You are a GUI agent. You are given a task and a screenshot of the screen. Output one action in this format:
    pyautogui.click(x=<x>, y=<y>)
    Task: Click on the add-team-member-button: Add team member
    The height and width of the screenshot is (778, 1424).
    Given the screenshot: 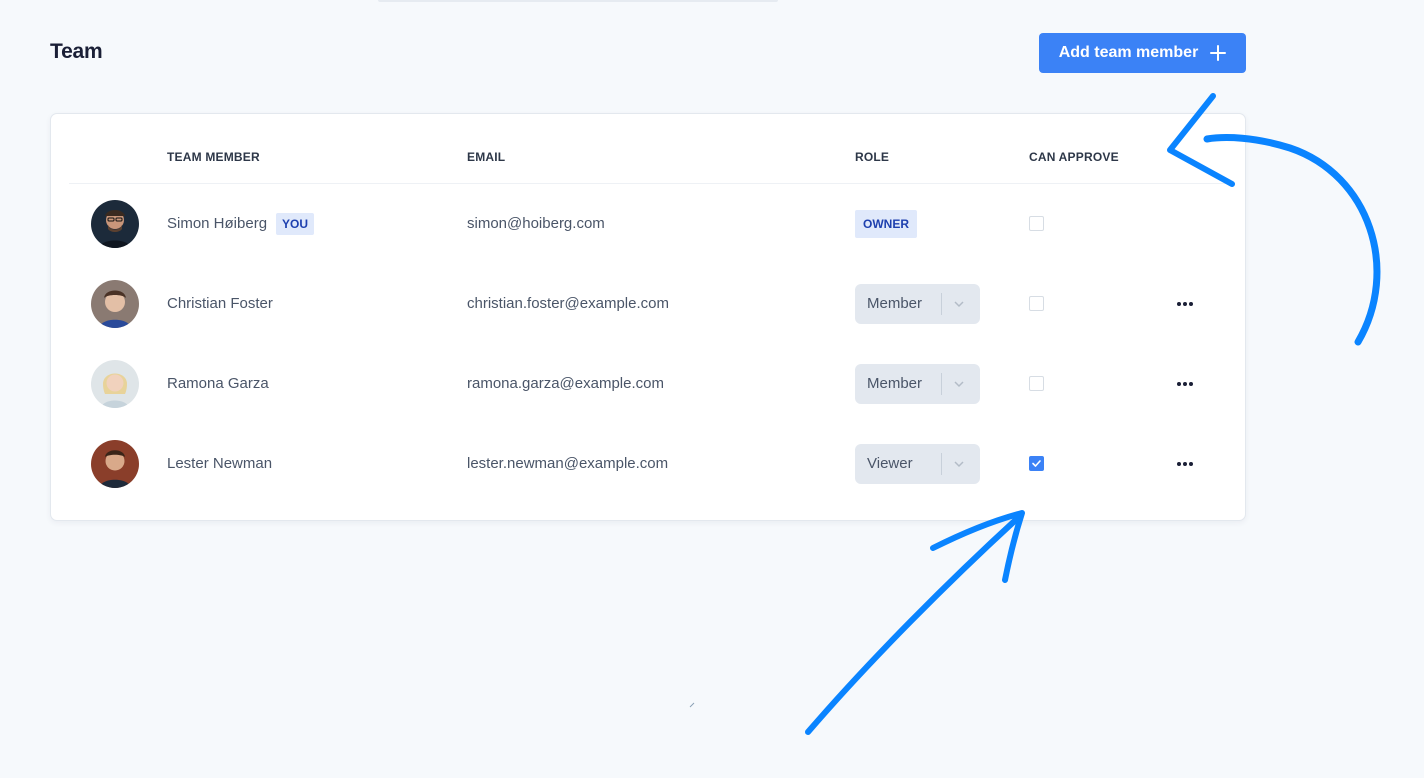 What is the action you would take?
    pyautogui.click(x=1142, y=53)
    